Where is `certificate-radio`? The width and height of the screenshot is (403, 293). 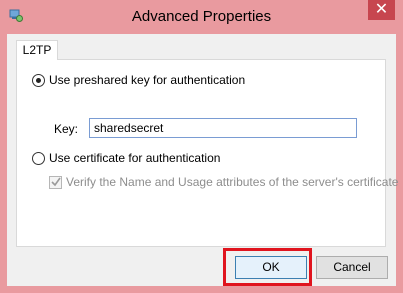
certificate-radio is located at coordinates (38, 158).